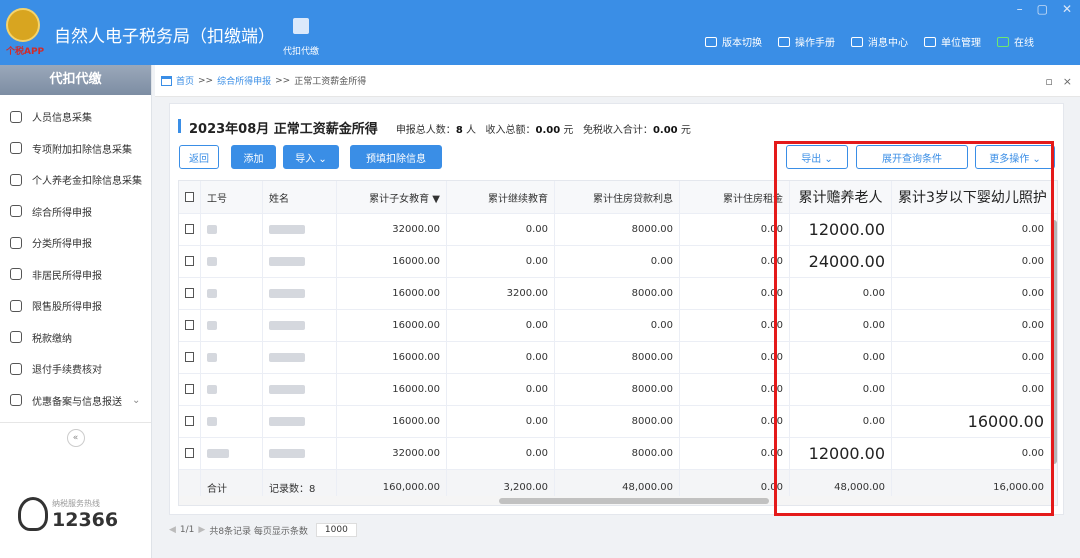 This screenshot has width=1080, height=558. What do you see at coordinates (501, 197) in the screenshot?
I see `header-cell: 累计继续教育` at bounding box center [501, 197].